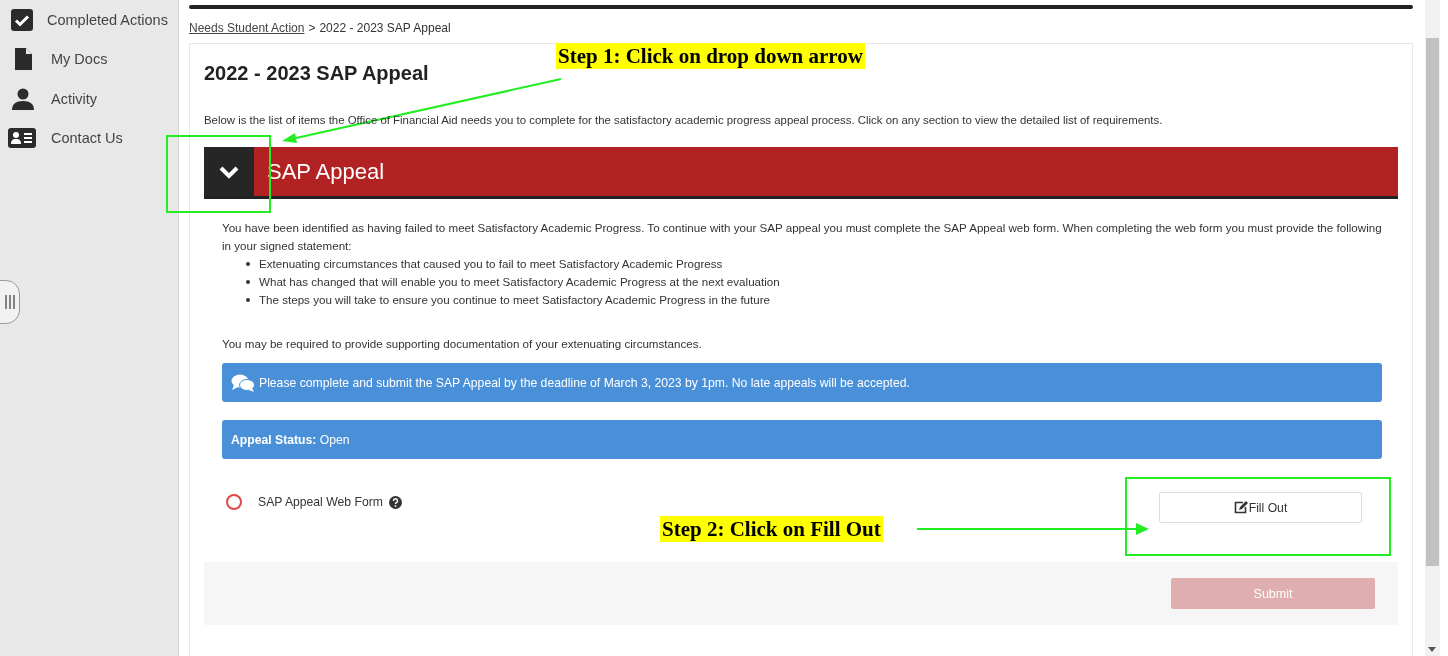 This screenshot has width=1448, height=656. I want to click on grip-icon, so click(10, 302).